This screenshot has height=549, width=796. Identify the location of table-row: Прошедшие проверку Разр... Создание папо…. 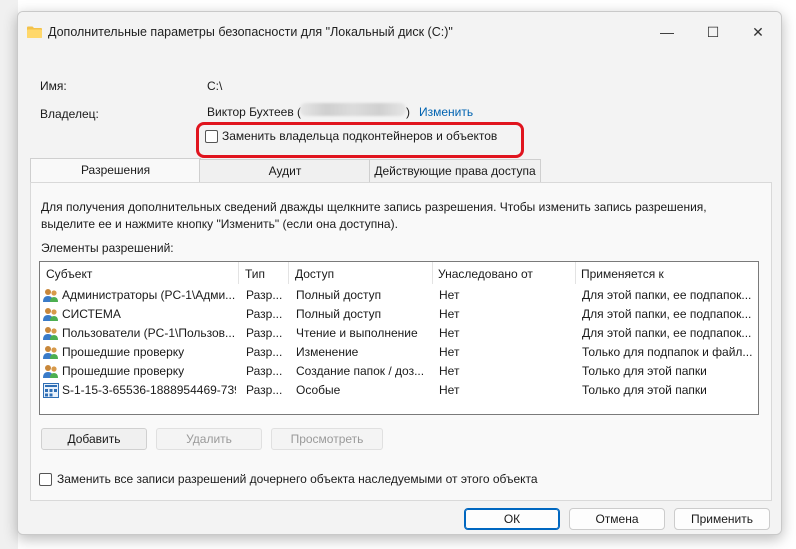
(399, 371).